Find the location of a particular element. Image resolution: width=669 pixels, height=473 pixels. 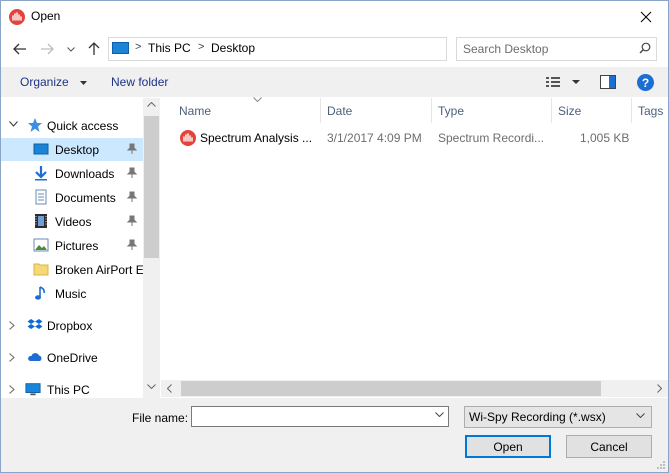

column-header-name: Name is located at coordinates (247, 110).